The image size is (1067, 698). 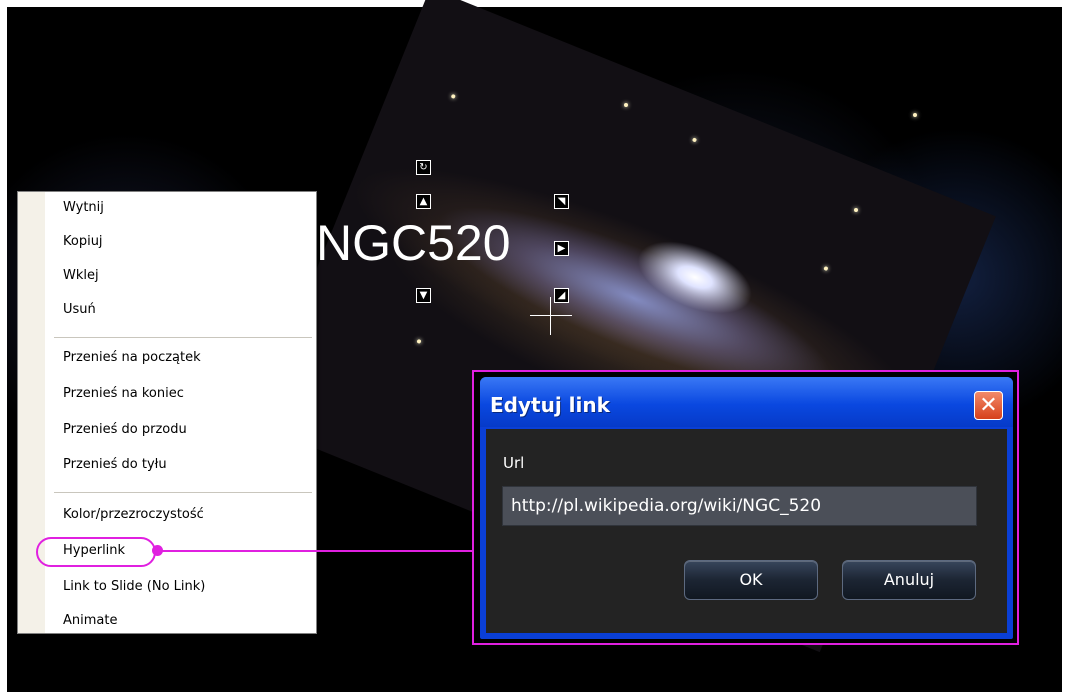 I want to click on url-input, so click(x=739, y=506).